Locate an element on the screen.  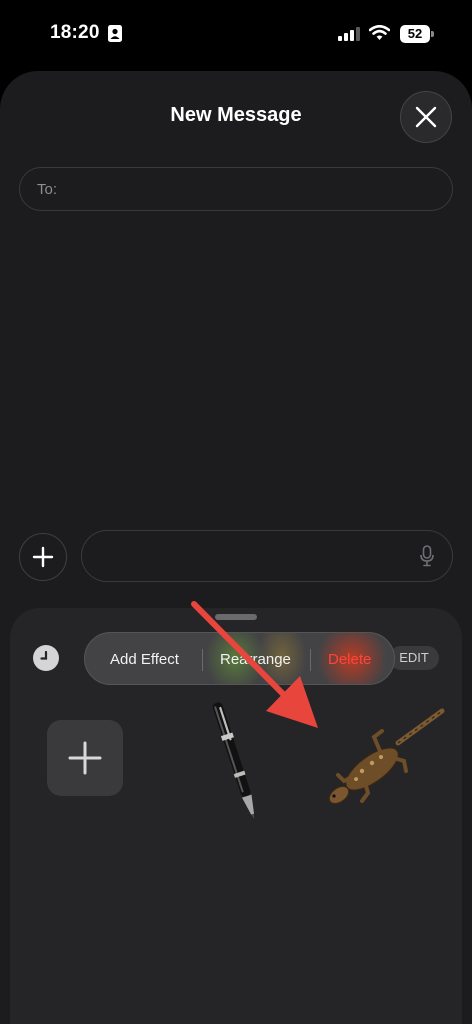
message-input is located at coordinates (267, 556).